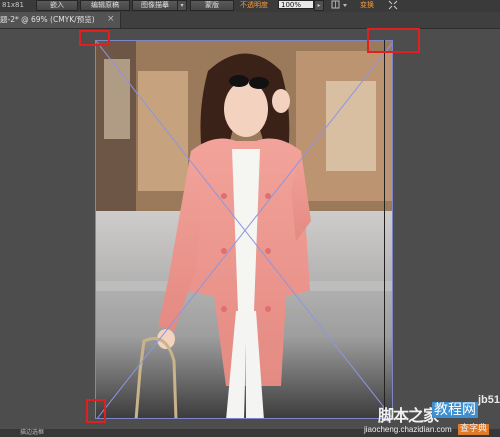 This screenshot has width=500, height=437. I want to click on opacity-field: 100%, so click(296, 4).